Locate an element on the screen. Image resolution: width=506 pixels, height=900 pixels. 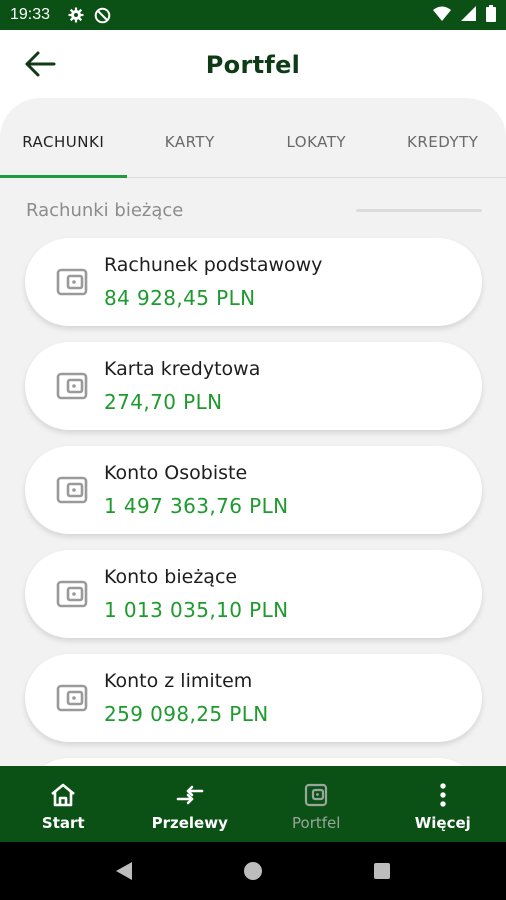
account-name: Konto bieżące is located at coordinates (171, 577).